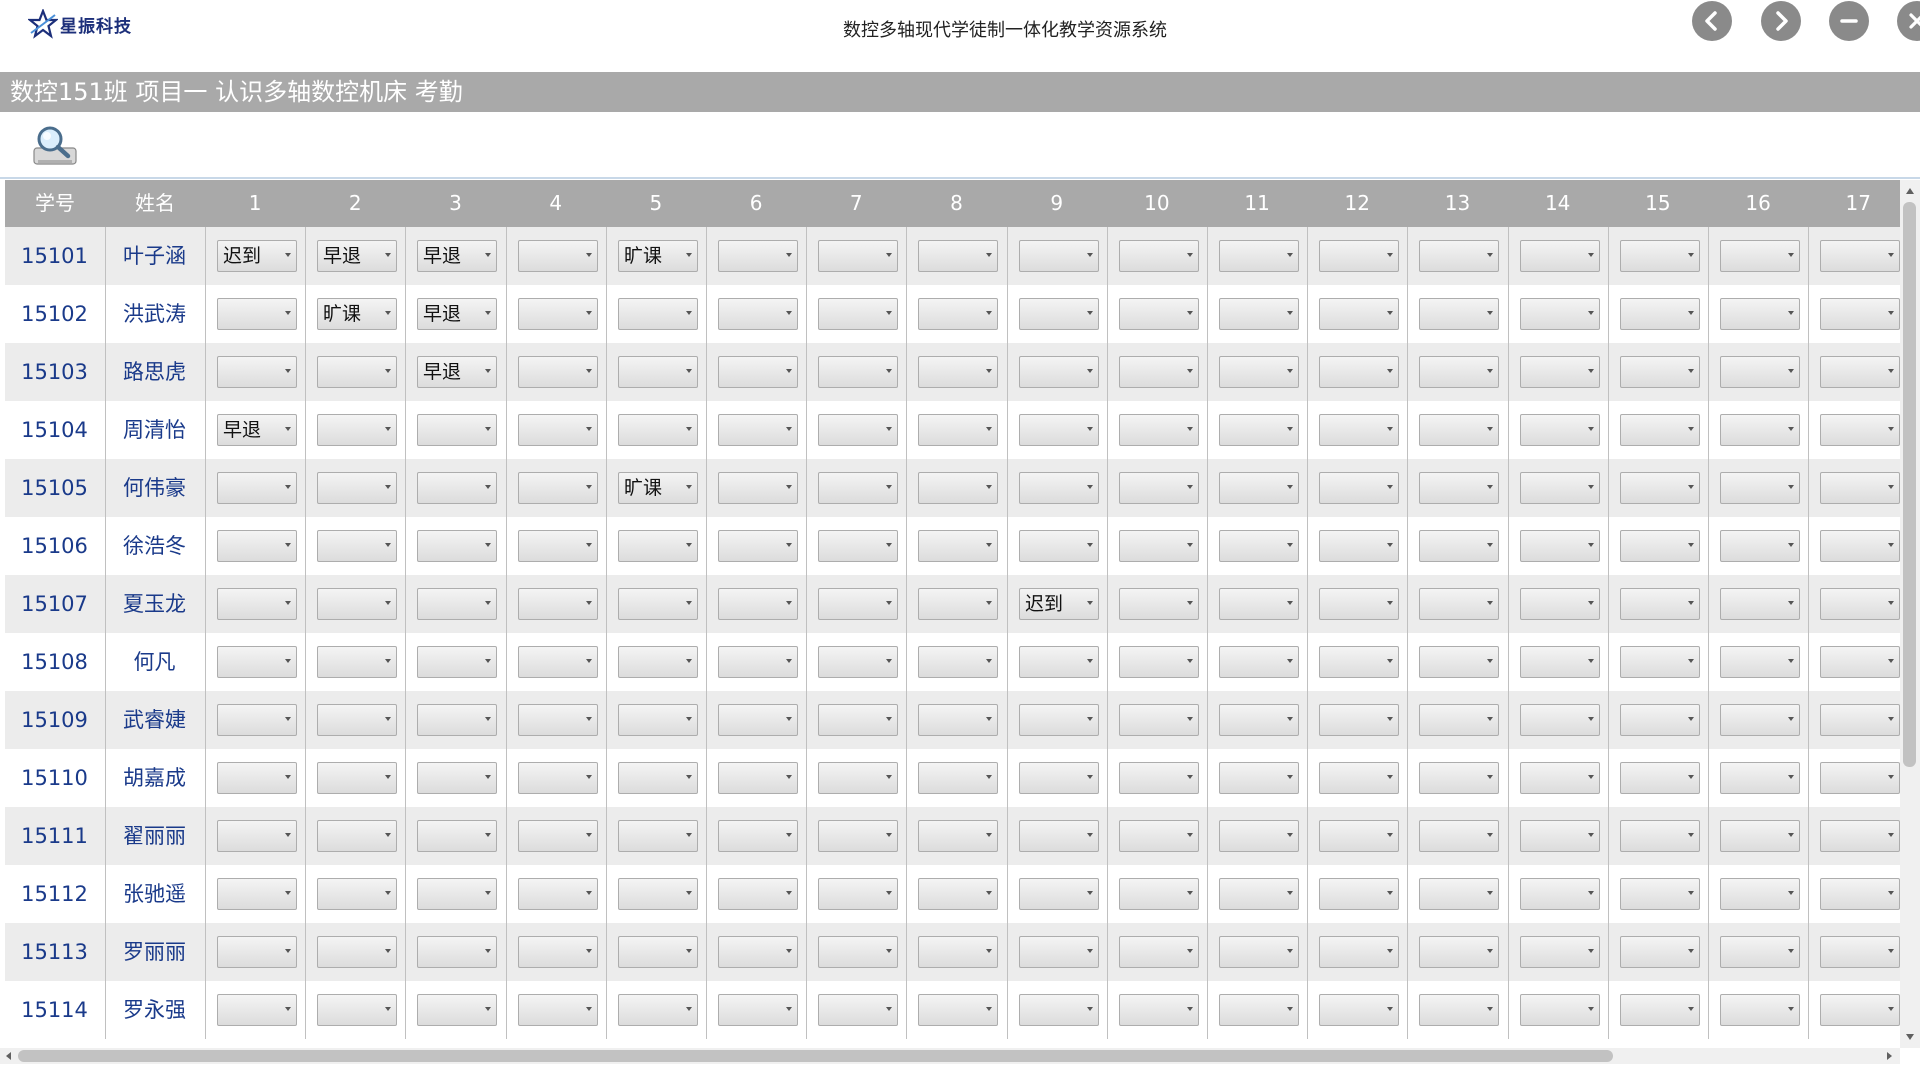 This screenshot has height=1080, width=1920. I want to click on horizontal-scroll-thumb, so click(815, 1056).